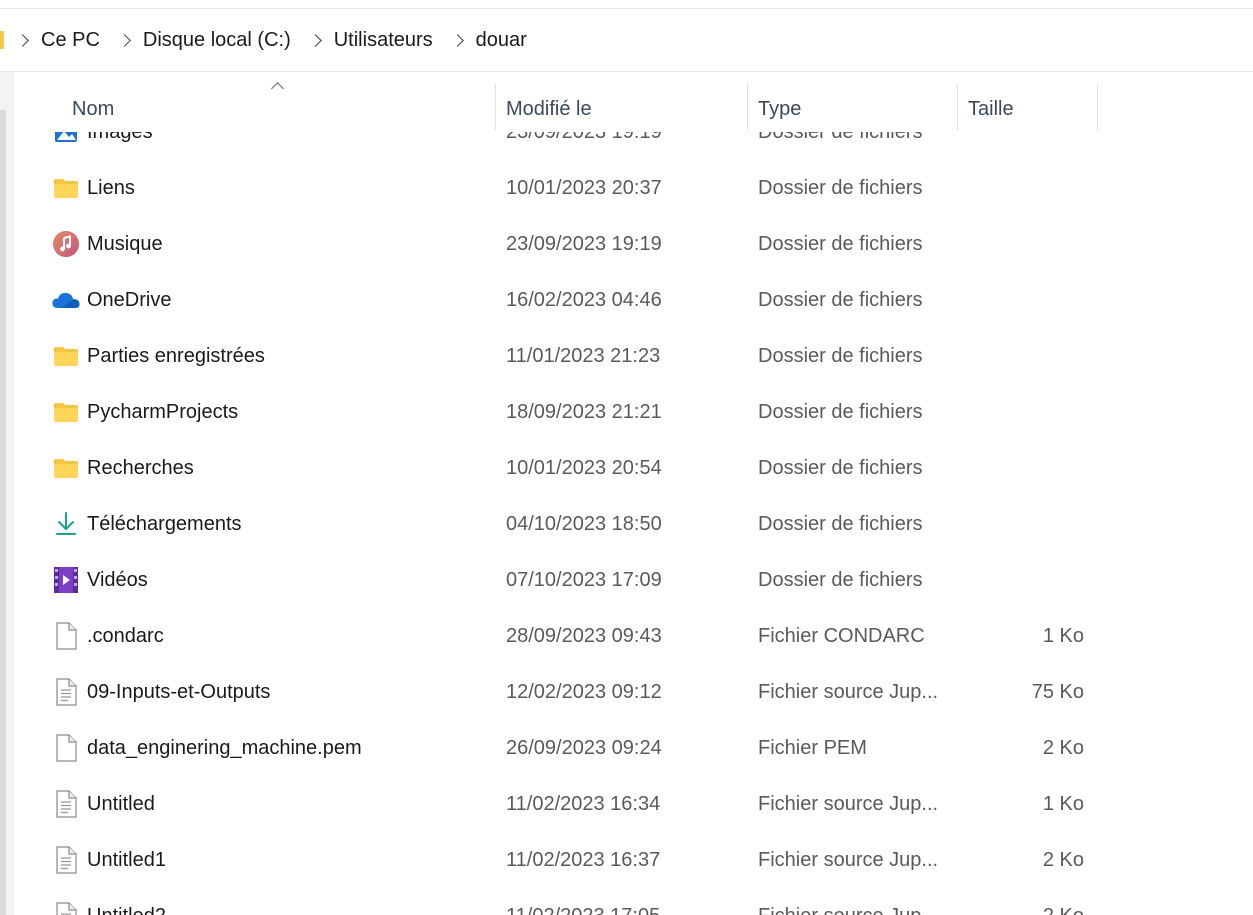  What do you see at coordinates (66, 748) in the screenshot?
I see `file-icon` at bounding box center [66, 748].